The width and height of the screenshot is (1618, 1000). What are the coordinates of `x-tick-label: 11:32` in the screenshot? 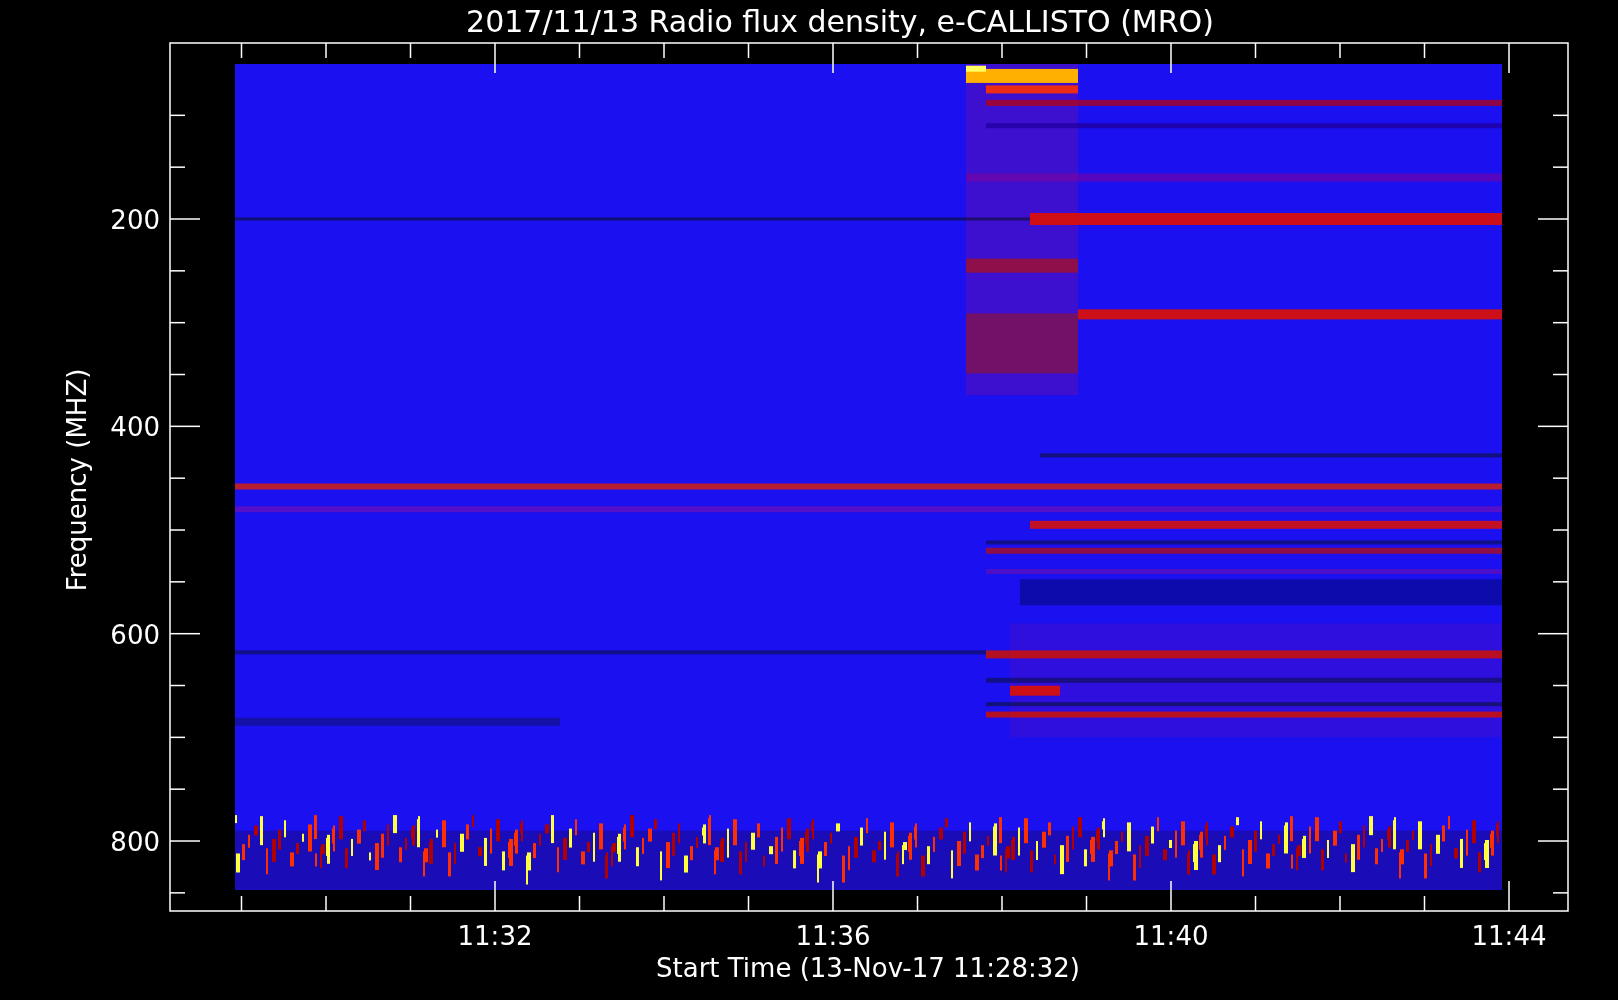 It's located at (495, 936).